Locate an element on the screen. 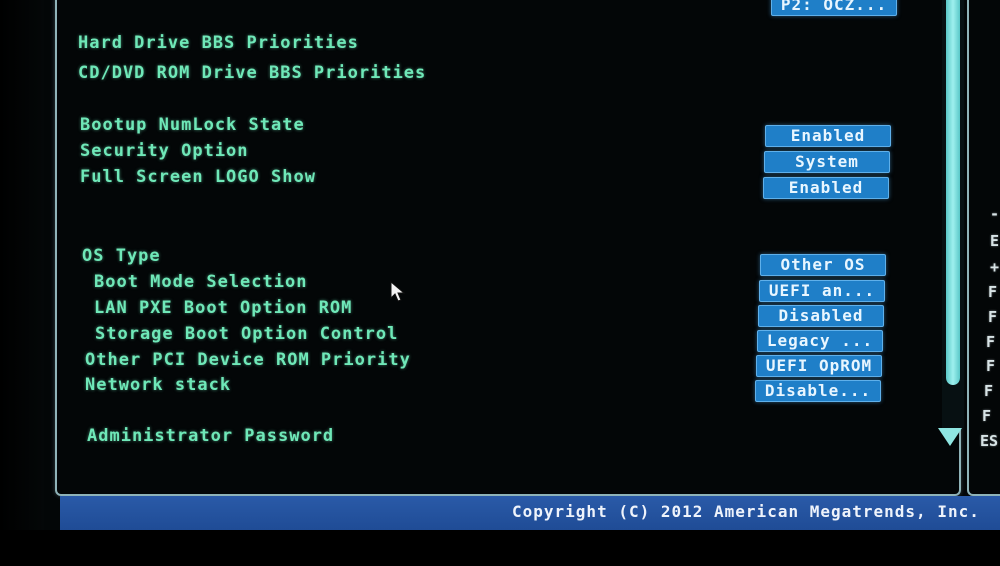 Image resolution: width=1000 pixels, height=566 pixels. hotkey-5: F is located at coordinates (991, 342).